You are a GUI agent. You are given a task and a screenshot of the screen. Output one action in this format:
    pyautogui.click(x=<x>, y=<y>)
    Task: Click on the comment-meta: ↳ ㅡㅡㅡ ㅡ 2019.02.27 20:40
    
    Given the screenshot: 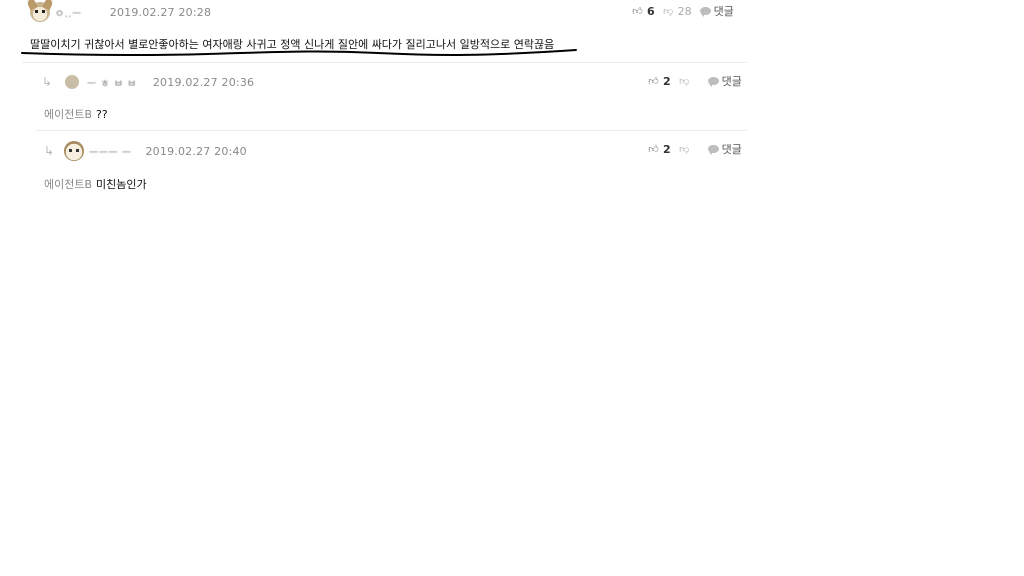 What is the action you would take?
    pyautogui.click(x=145, y=151)
    